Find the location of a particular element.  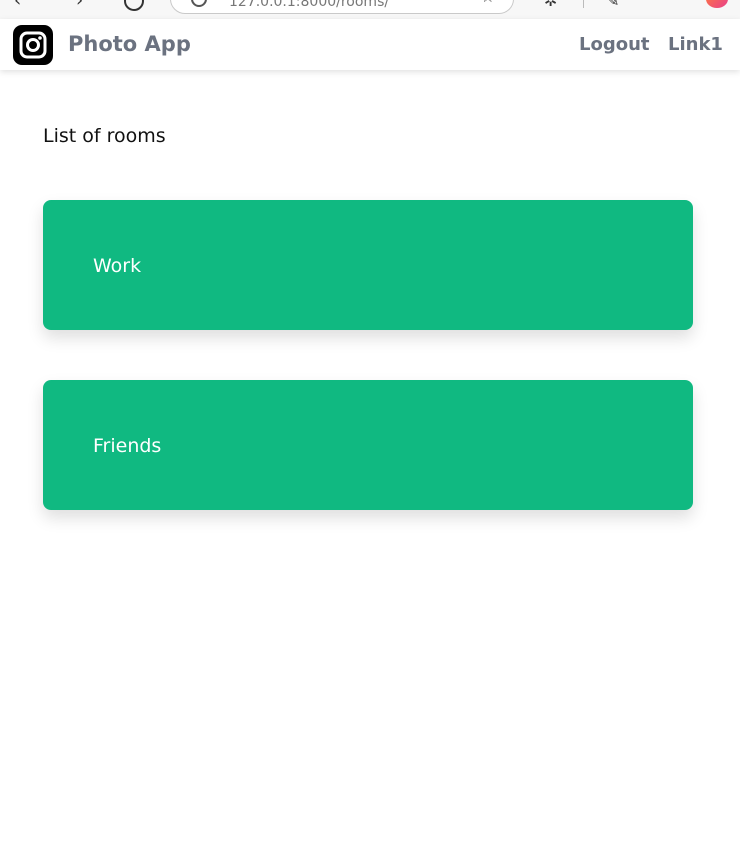

profile-avatar is located at coordinates (717, 4).